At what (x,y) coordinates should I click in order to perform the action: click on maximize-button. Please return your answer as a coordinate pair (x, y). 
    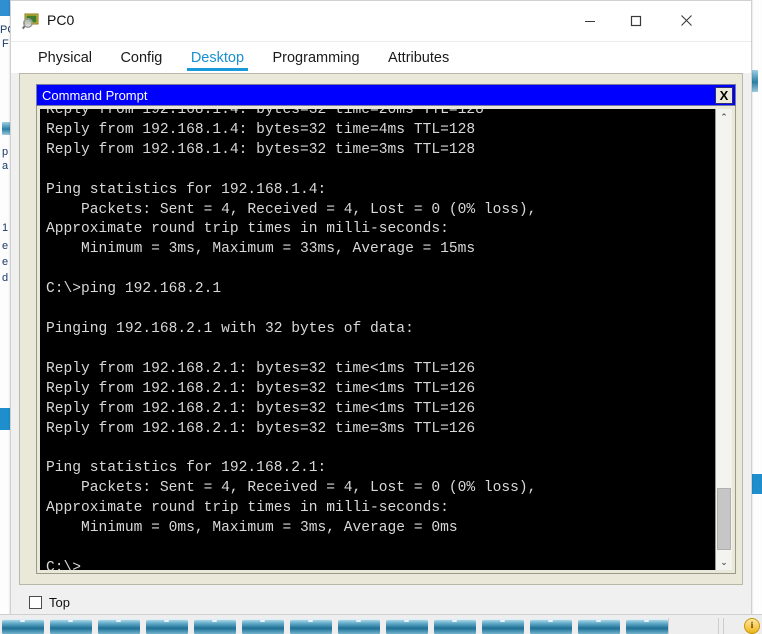
    Looking at the image, I should click on (636, 20).